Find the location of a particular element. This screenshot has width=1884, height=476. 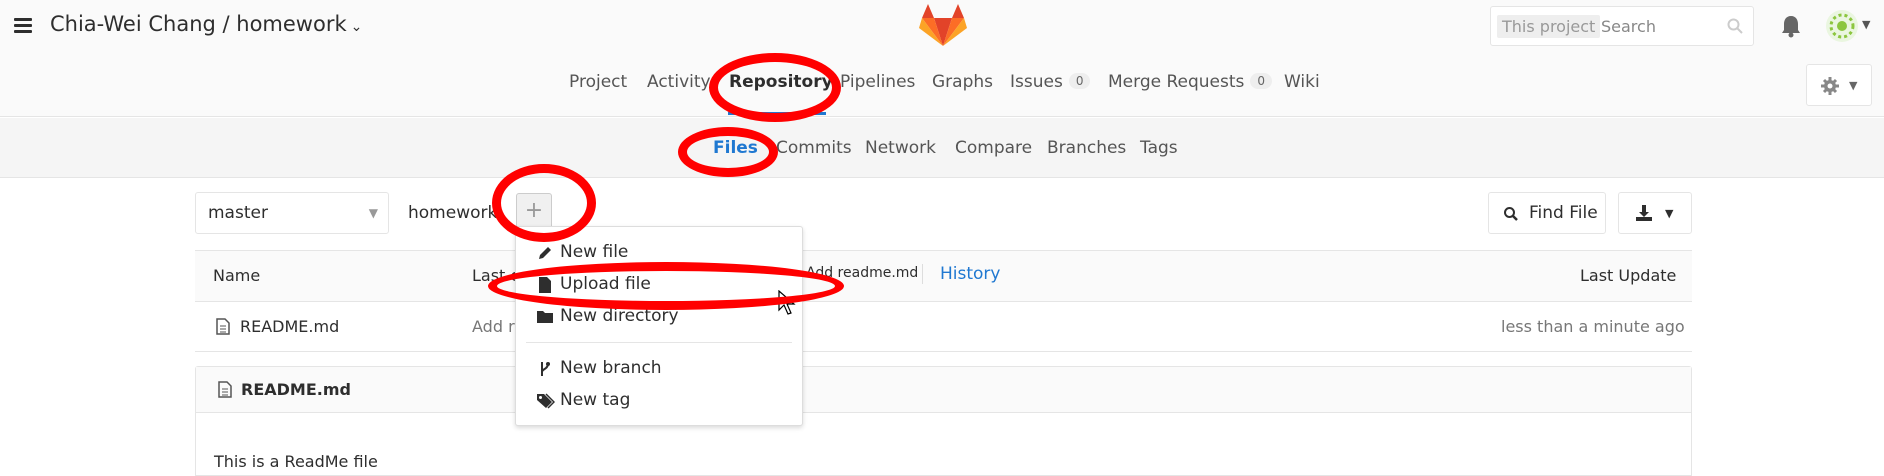

menu-item-upload-file: Upload file is located at coordinates (605, 284).